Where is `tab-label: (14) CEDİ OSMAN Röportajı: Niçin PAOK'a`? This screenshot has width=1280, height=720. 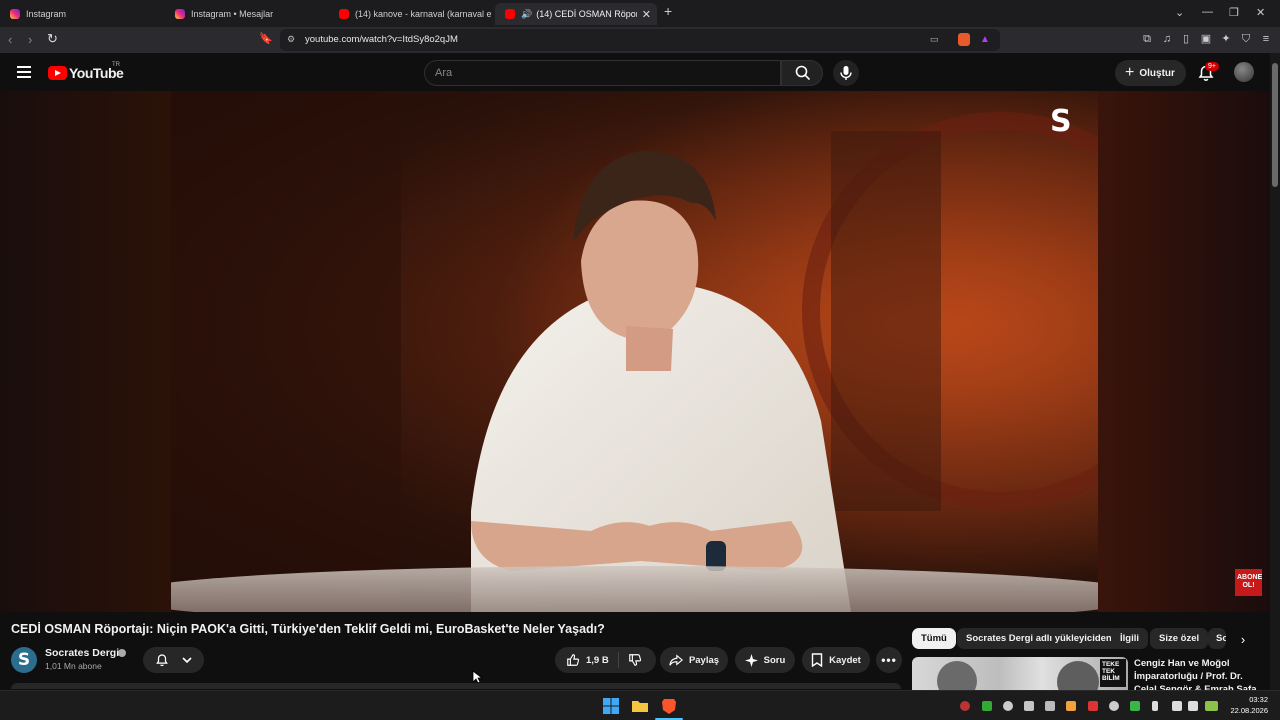 tab-label: (14) CEDİ OSMAN Röportajı: Niçin PAOK'a is located at coordinates (586, 14).